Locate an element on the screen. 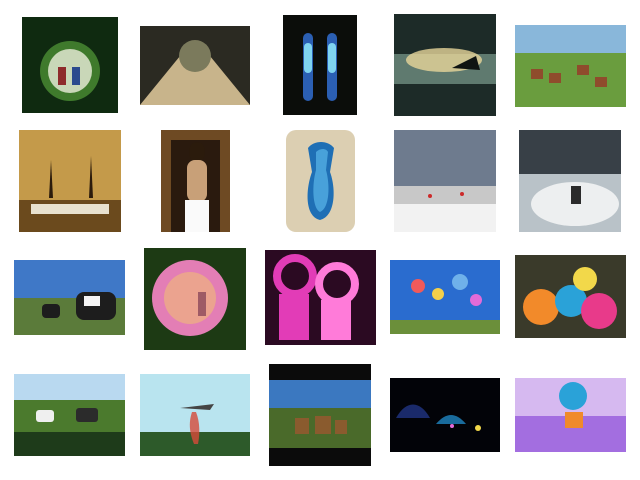 The width and height of the screenshot is (640, 480). photo-tree-tunnel is located at coordinates (195, 65).